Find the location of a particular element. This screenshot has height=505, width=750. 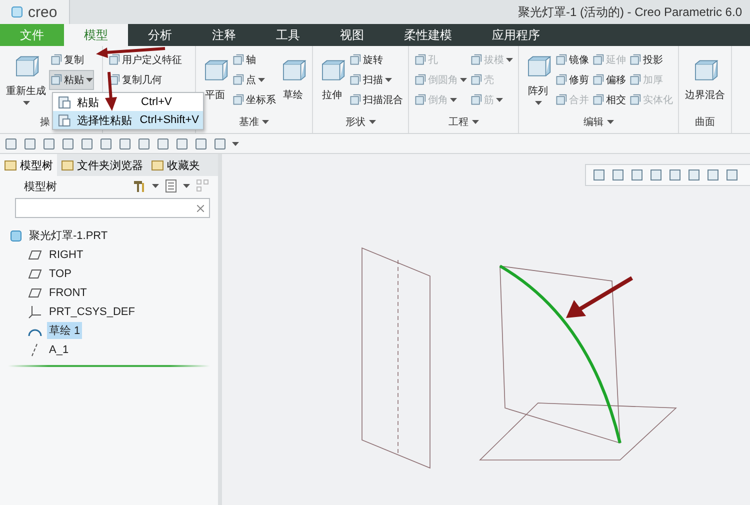

ribbon-tab: 模型 is located at coordinates (96, 35).